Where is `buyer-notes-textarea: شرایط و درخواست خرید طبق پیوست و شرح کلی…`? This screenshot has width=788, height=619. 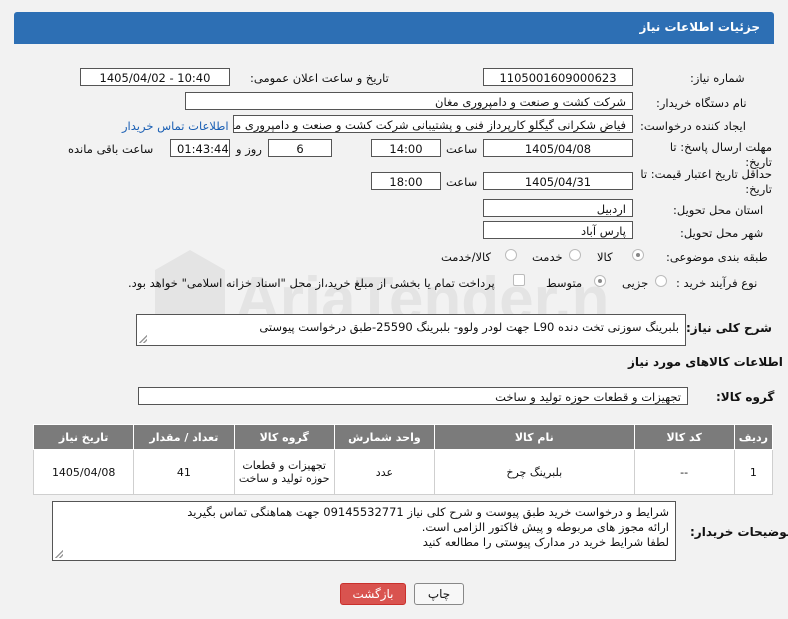 buyer-notes-textarea: شرایط و درخواست خرید طبق پیوست و شرح کلی… is located at coordinates (364, 531).